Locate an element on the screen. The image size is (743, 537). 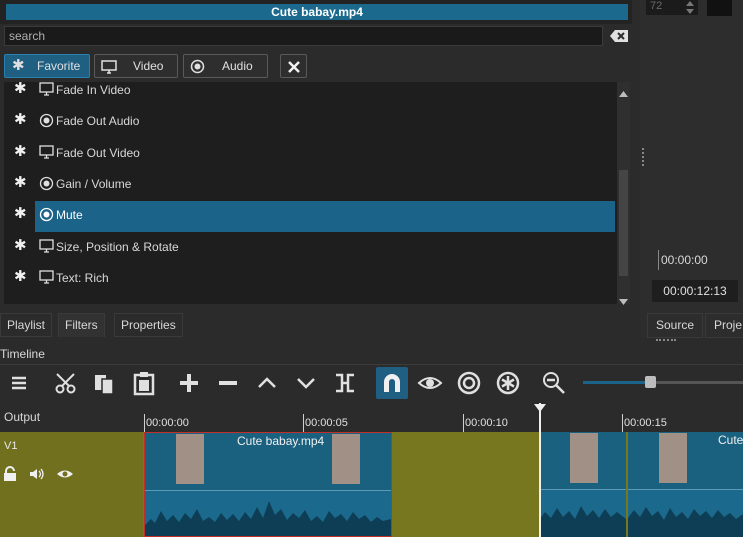
close-icon is located at coordinates (294, 70).